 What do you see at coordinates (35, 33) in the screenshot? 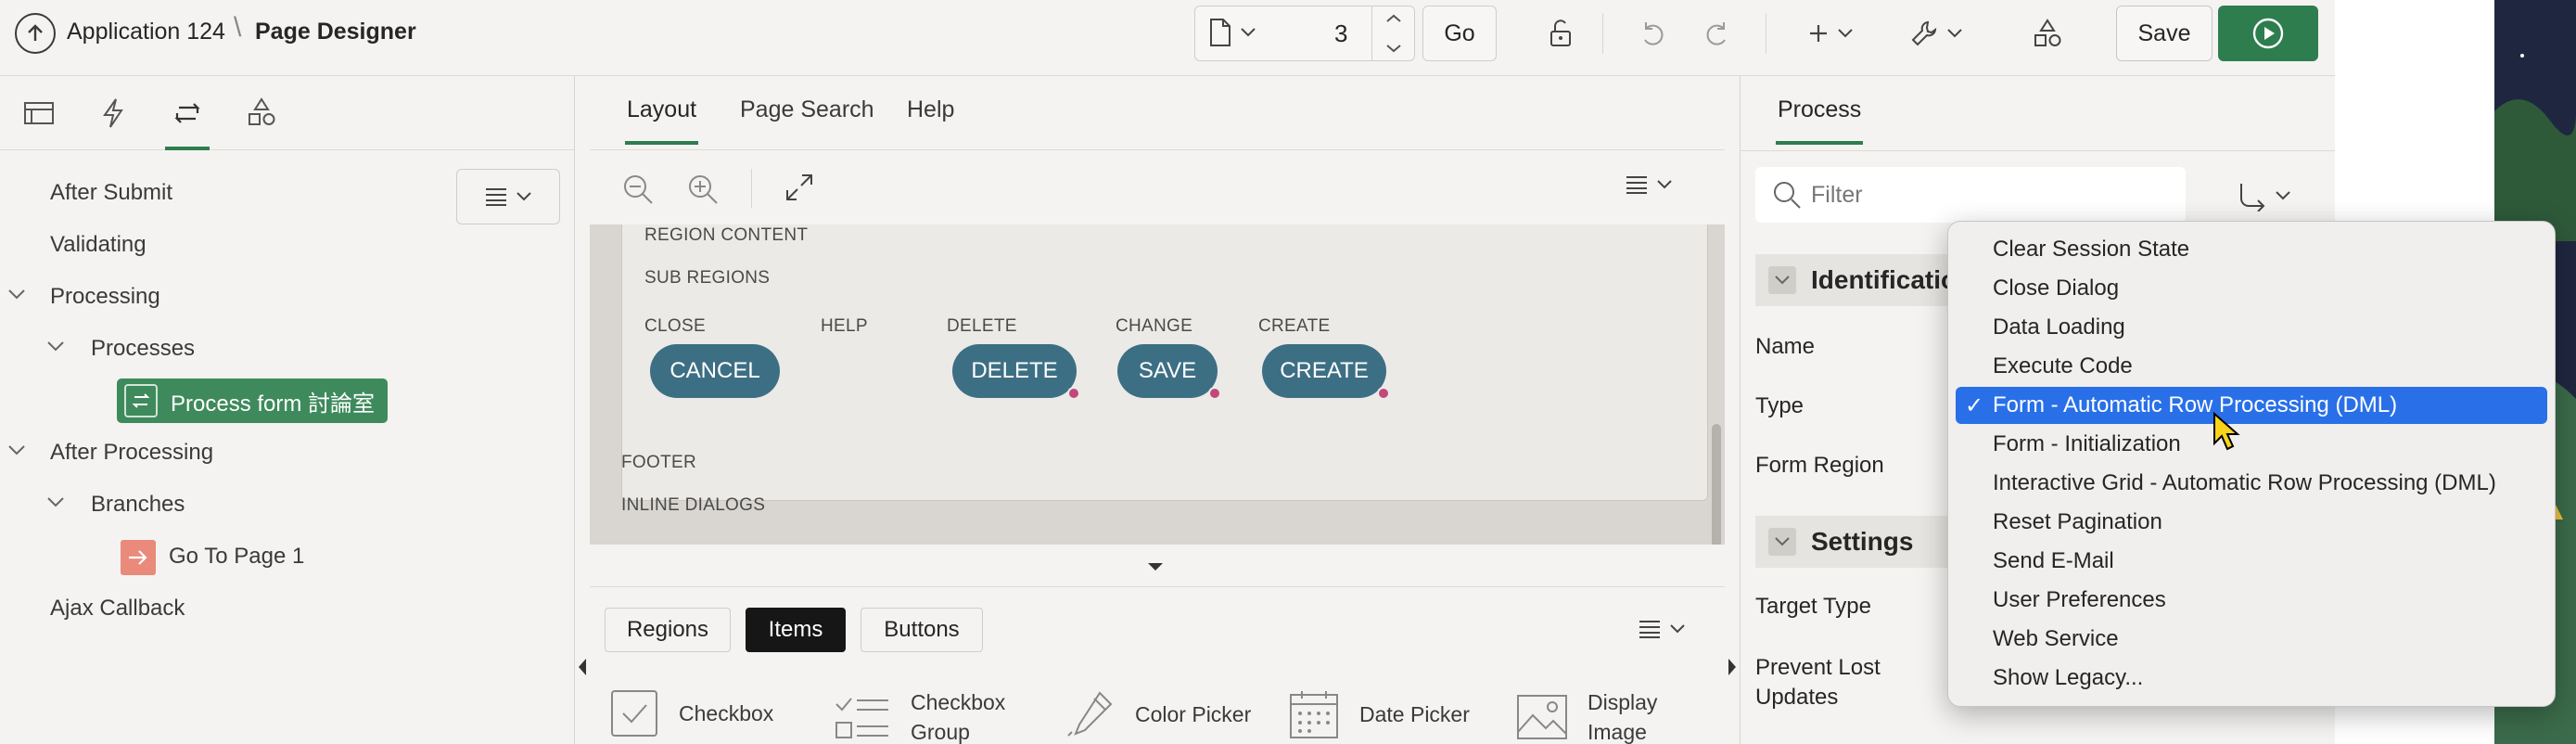
I see `up-arrow-icon` at bounding box center [35, 33].